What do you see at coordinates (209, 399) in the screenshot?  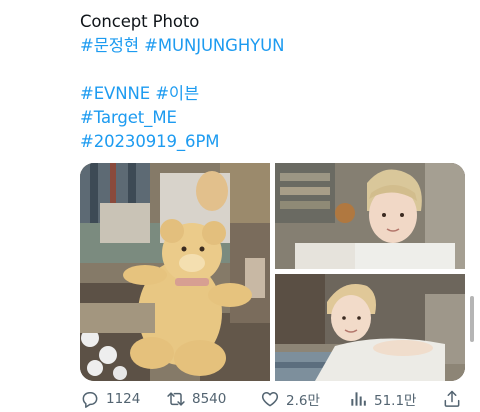 I see `retweet-count: 8540` at bounding box center [209, 399].